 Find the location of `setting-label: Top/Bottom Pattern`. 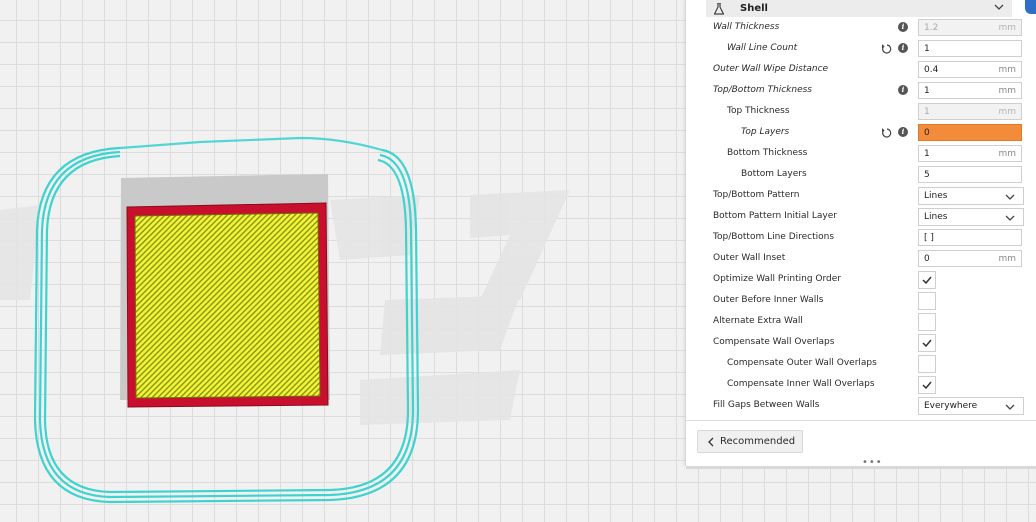

setting-label: Top/Bottom Pattern is located at coordinates (756, 195).